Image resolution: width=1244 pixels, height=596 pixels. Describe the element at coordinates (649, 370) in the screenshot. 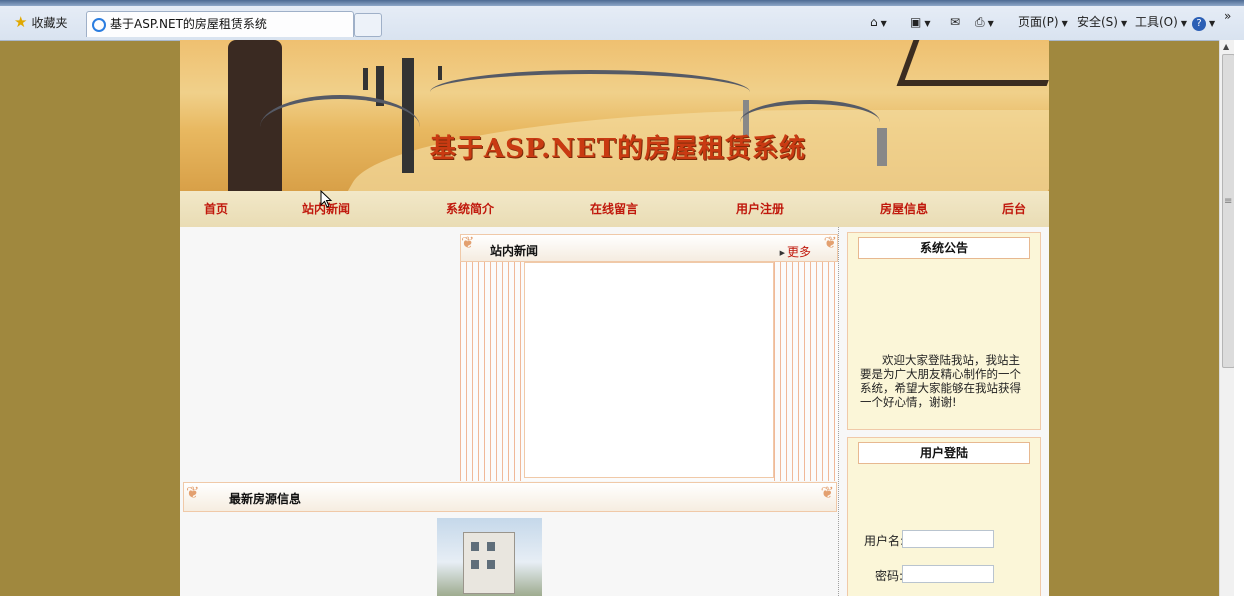

I see `news-list` at that location.